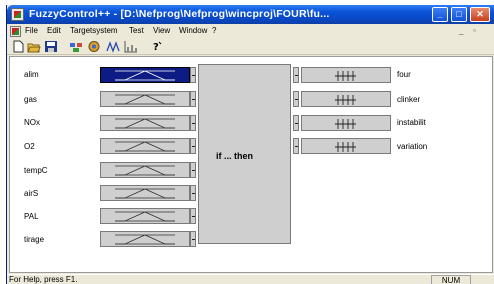 The height and width of the screenshot is (284, 494). I want to click on menu-help: ?, so click(214, 30).